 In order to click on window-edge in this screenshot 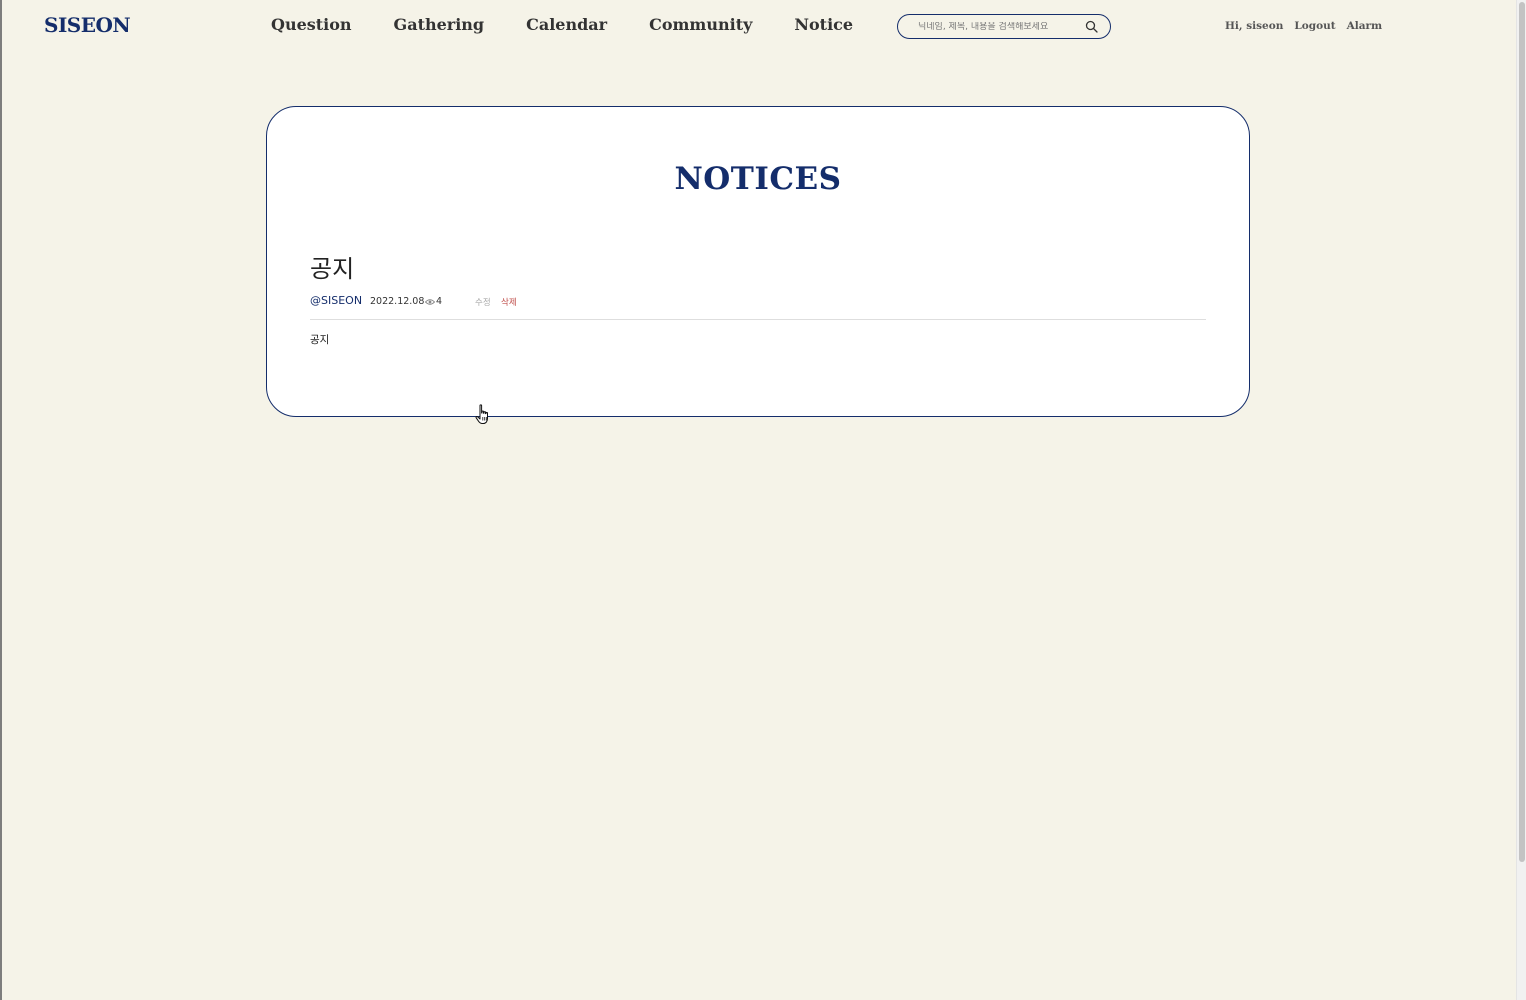, I will do `click(1, 500)`.